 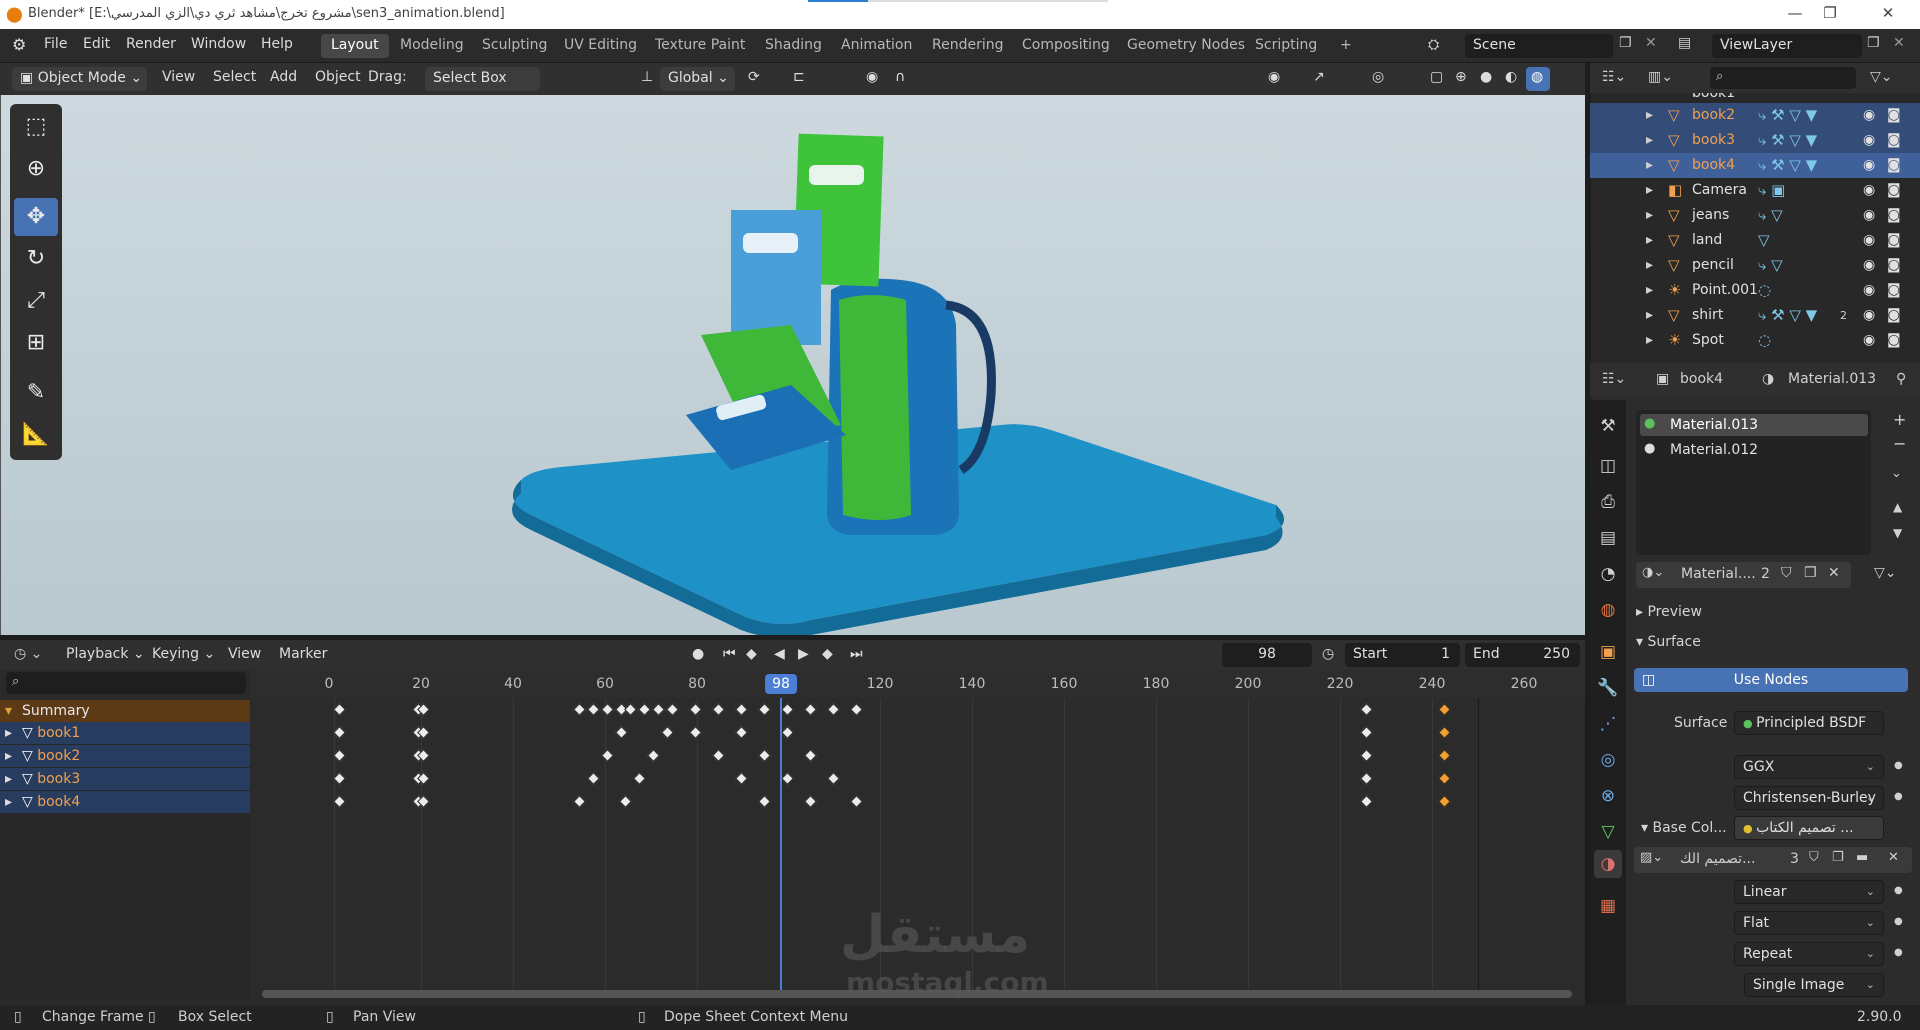 What do you see at coordinates (1755, 165) in the screenshot?
I see `outliner-row-book4: ▸ ▽ book4 ⤷ ⚒ ▽ ▼ ◉ ◙` at bounding box center [1755, 165].